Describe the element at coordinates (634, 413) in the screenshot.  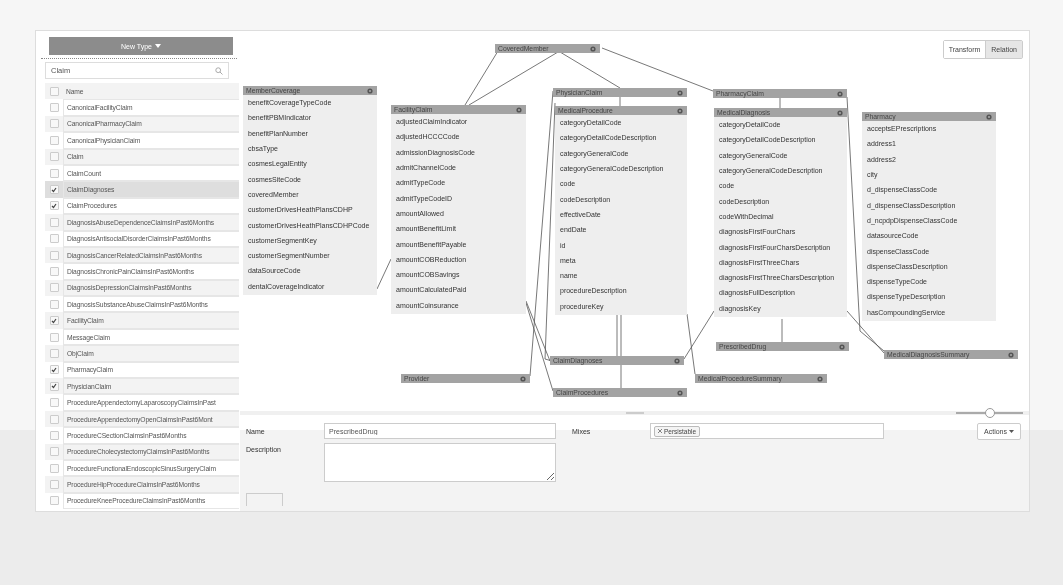
I see `splitter-handle` at that location.